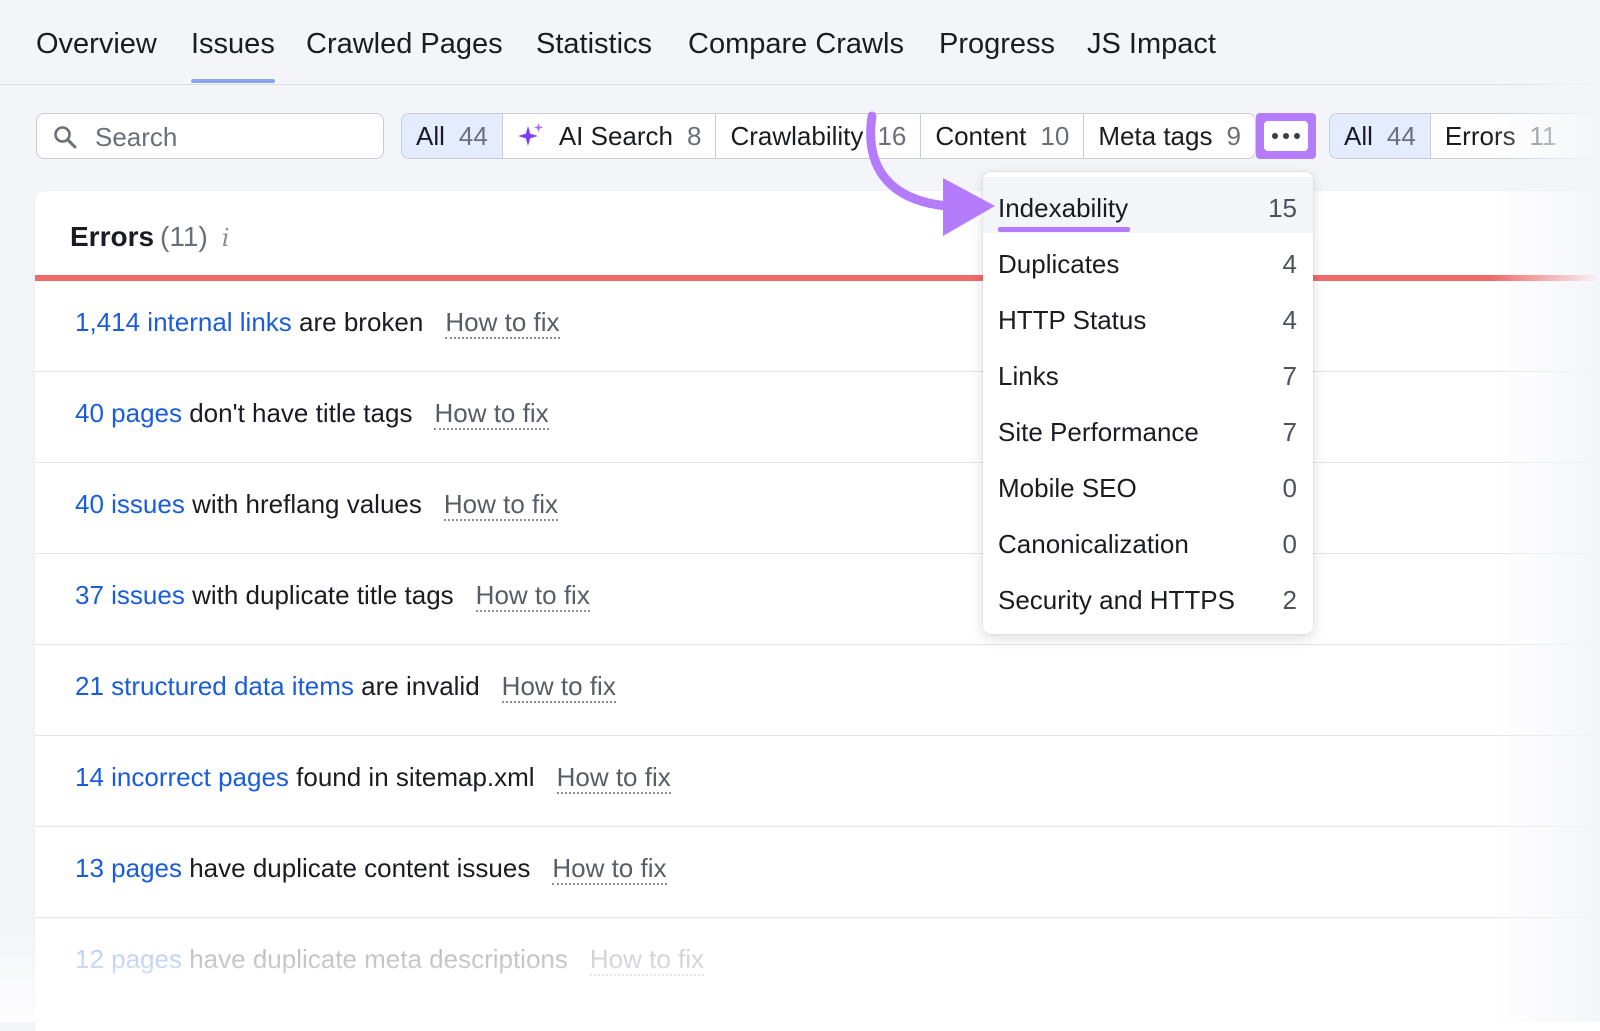 This screenshot has height=1031, width=1600. Describe the element at coordinates (1289, 600) in the screenshot. I see `dropdown-item-count: 2` at that location.